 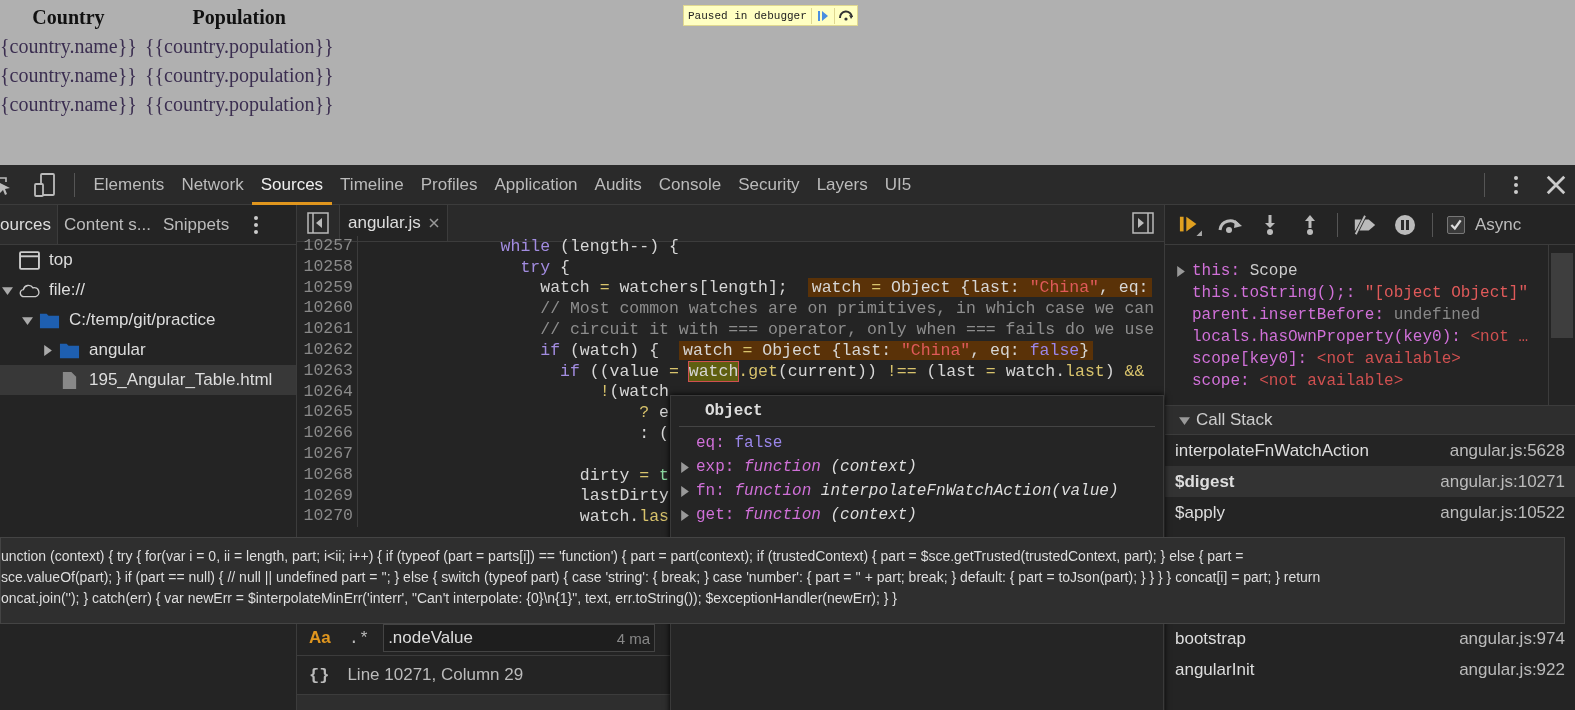 I want to click on panel-tab: Application, so click(x=536, y=184).